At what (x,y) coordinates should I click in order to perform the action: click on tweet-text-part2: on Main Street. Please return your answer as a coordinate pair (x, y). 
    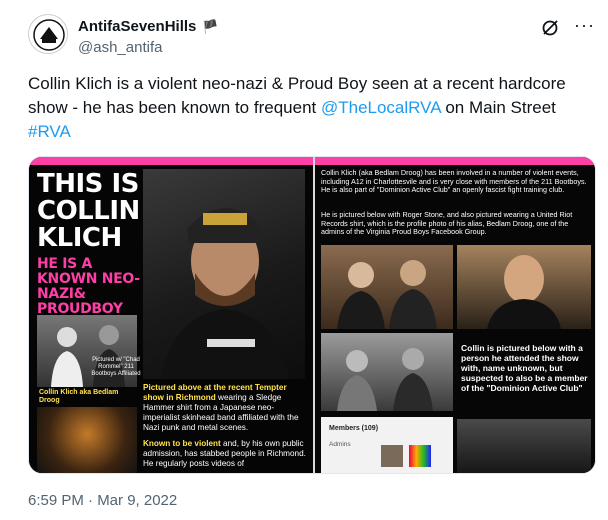
    Looking at the image, I should click on (498, 107).